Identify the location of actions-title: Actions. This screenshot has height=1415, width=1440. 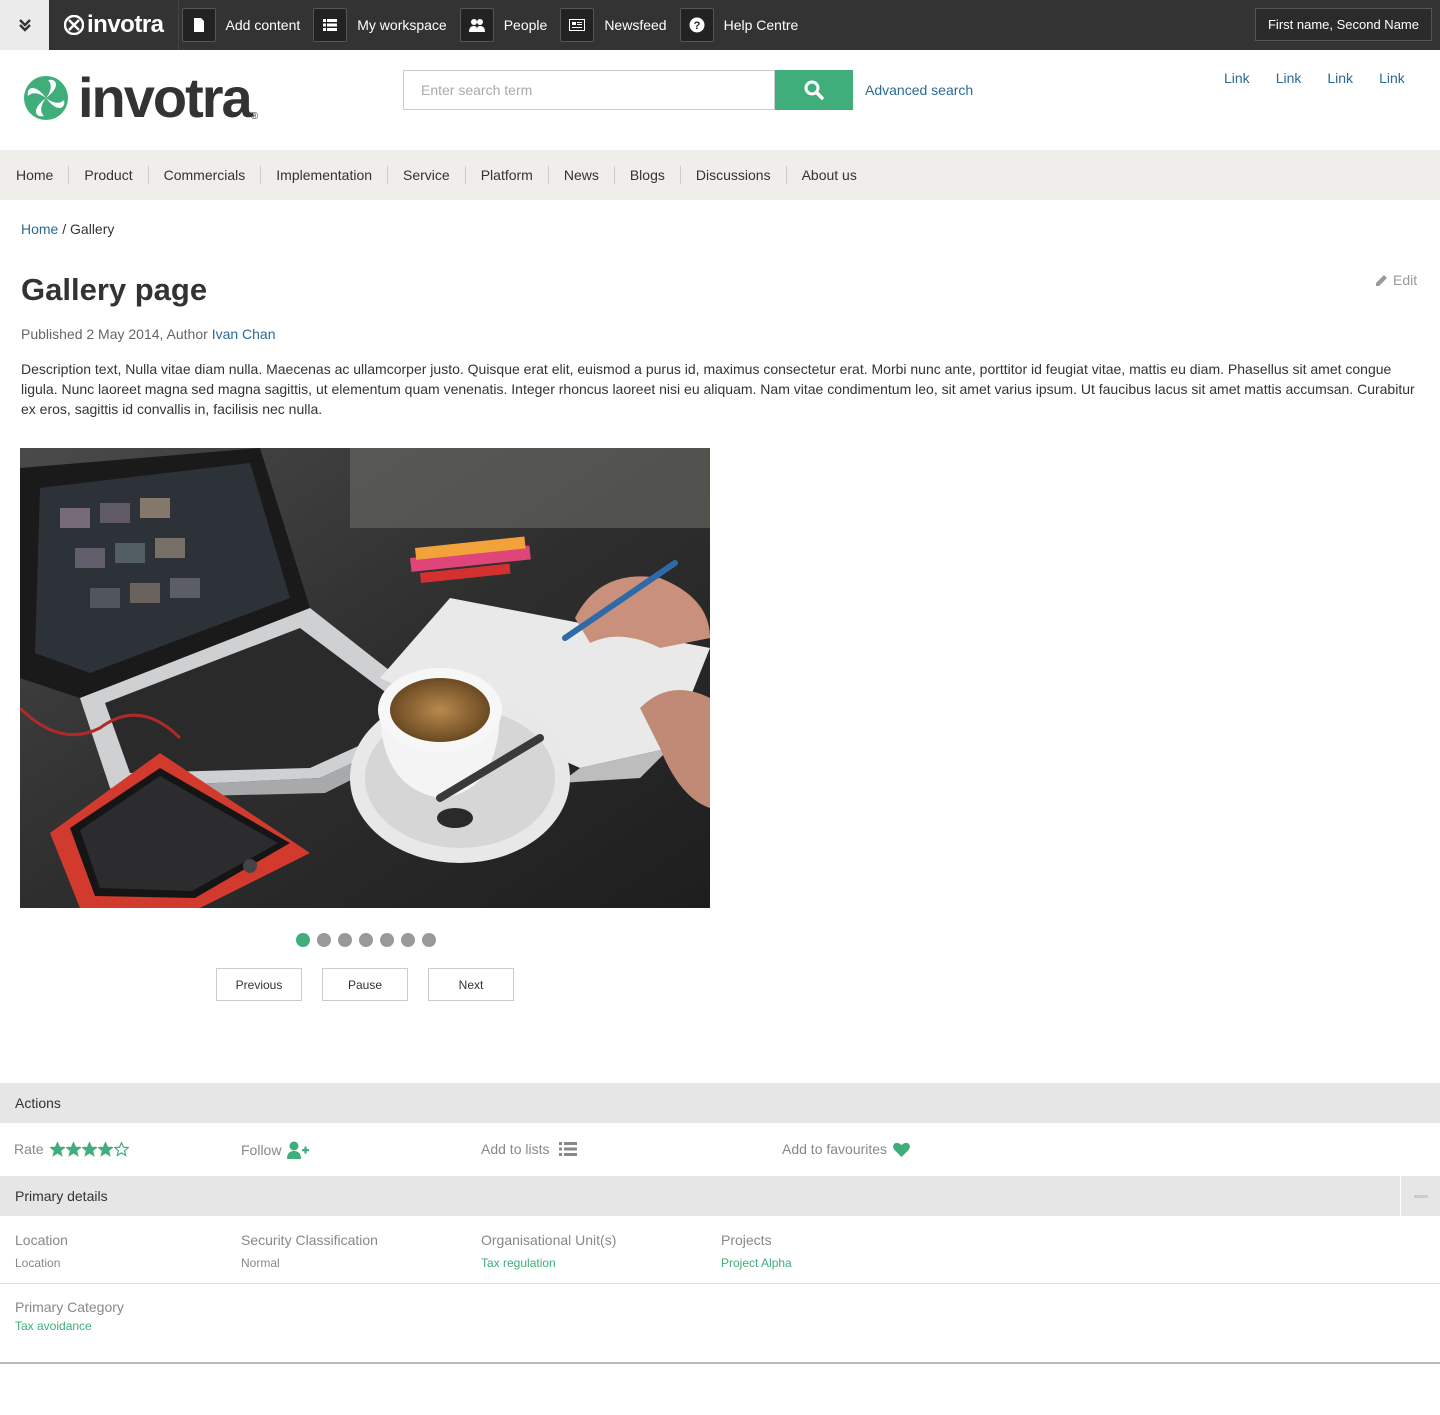
(38, 1103).